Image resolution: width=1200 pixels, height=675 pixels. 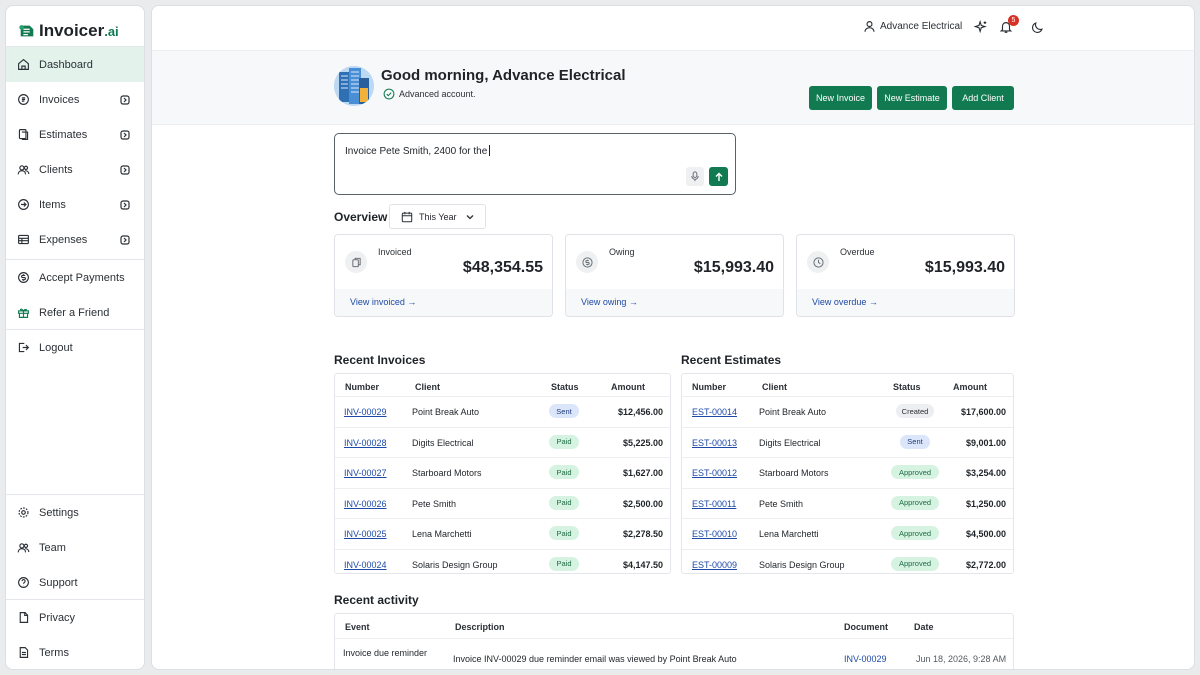 What do you see at coordinates (365, 504) in the screenshot?
I see `document-number-link: INV-00026` at bounding box center [365, 504].